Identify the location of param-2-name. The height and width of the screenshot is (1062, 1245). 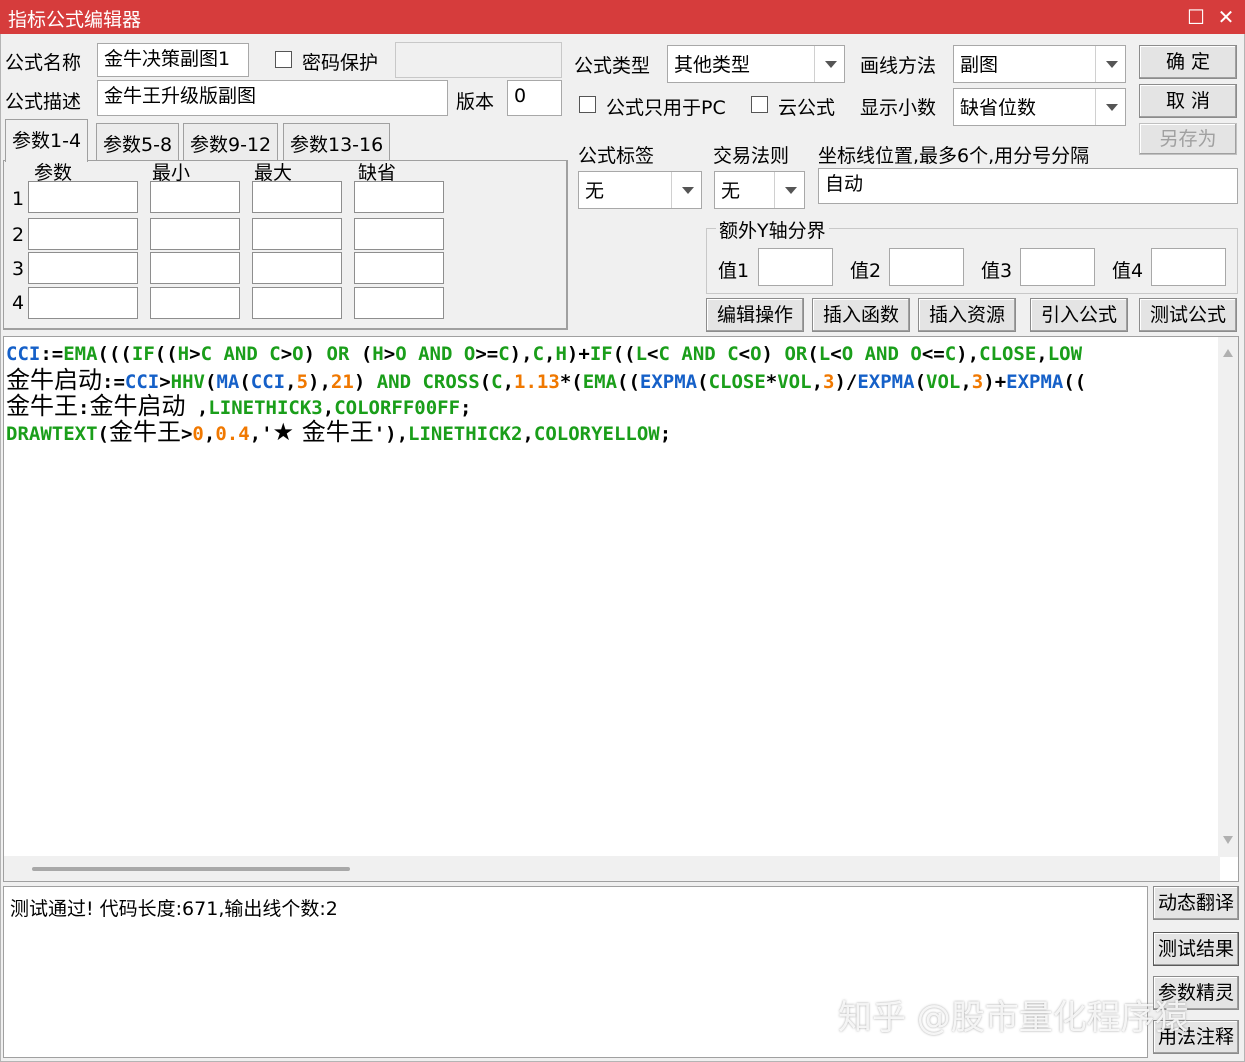
(83, 234).